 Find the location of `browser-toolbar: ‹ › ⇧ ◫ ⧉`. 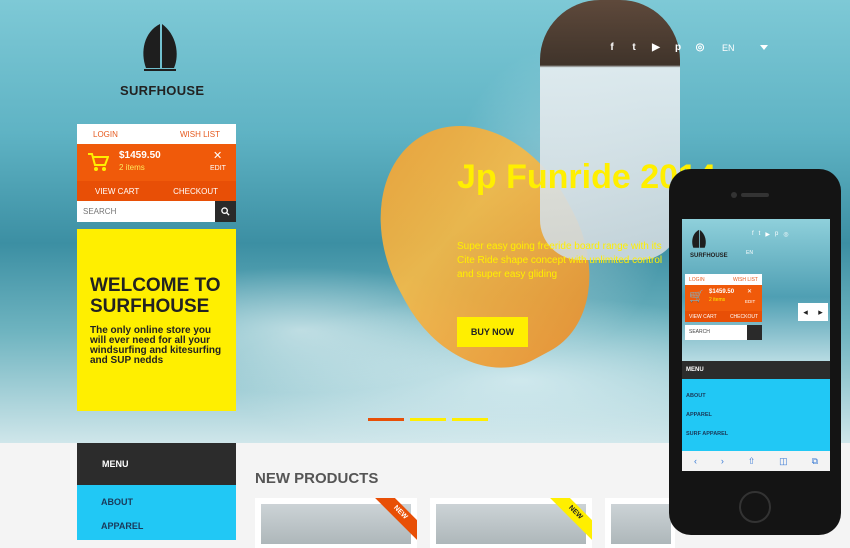

browser-toolbar: ‹ › ⇧ ◫ ⧉ is located at coordinates (756, 461).